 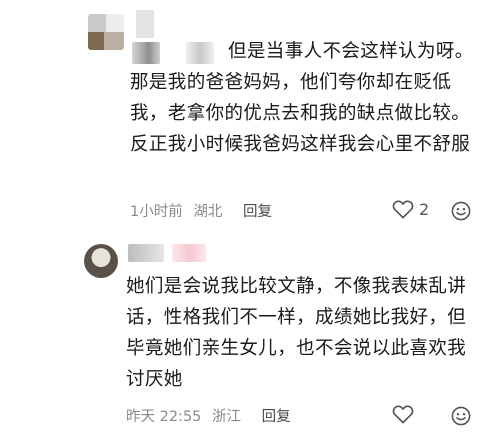 I want to click on comment-time: 1小时前, so click(x=156, y=212).